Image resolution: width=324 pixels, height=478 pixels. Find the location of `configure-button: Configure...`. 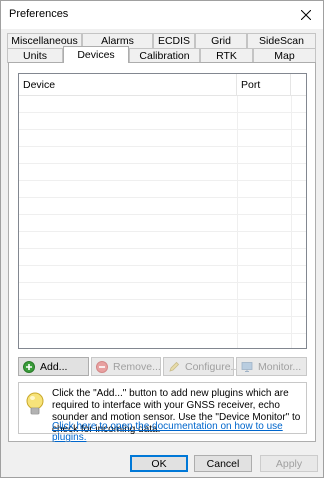

configure-button: Configure... is located at coordinates (201, 366).